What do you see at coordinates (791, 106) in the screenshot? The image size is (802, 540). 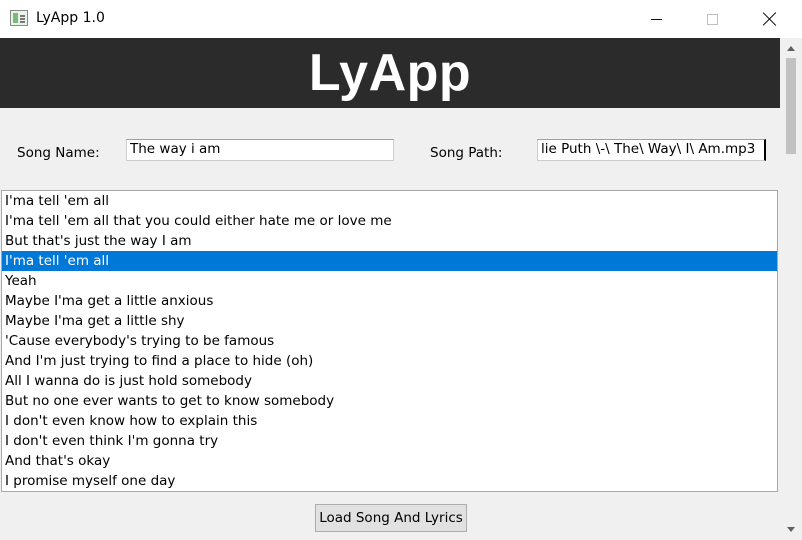 I see `scrollbar-thumb` at bounding box center [791, 106].